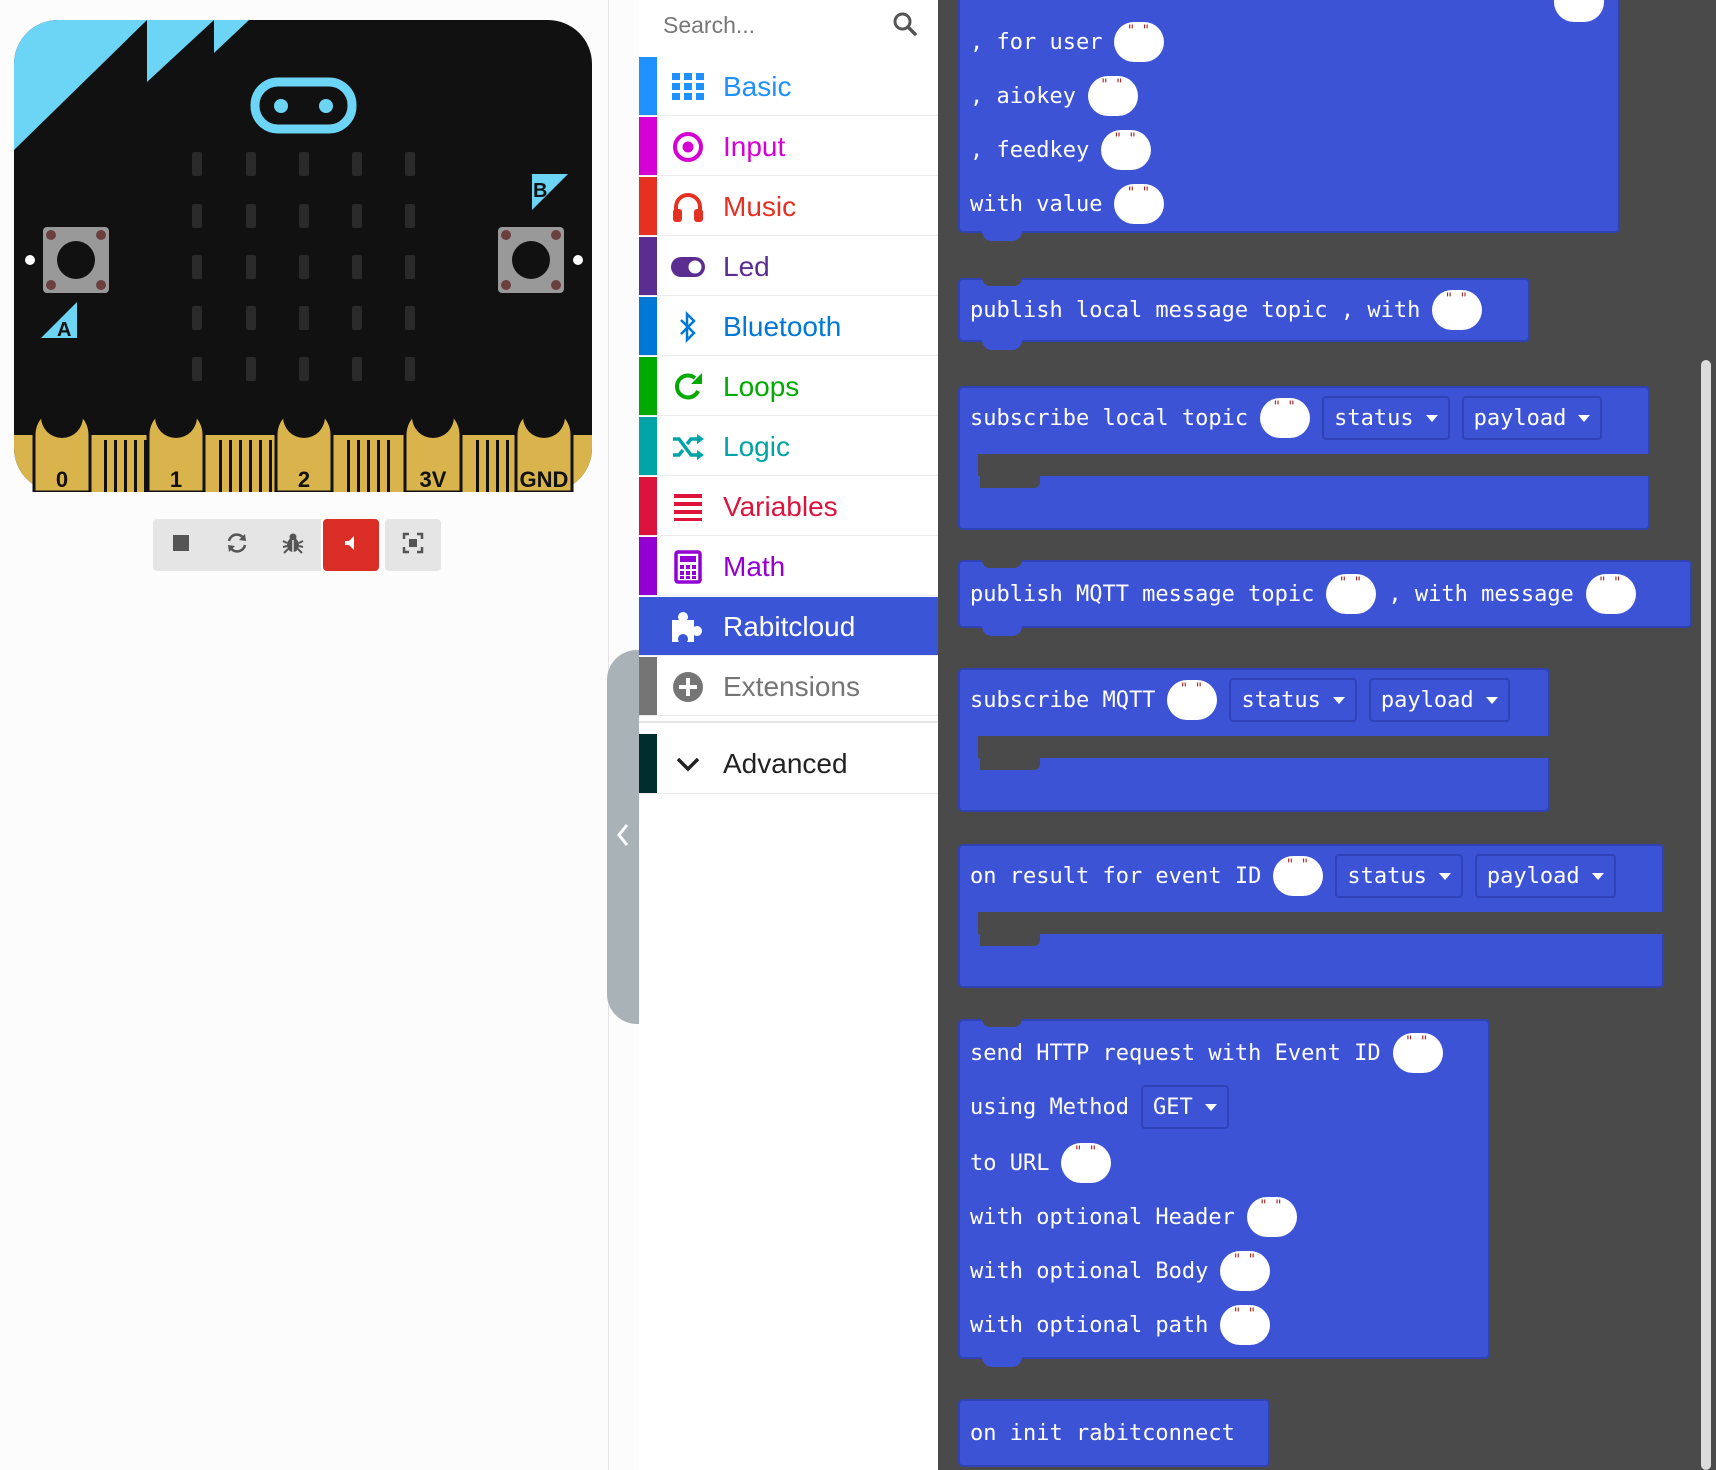 The width and height of the screenshot is (1716, 1470). I want to click on block-text: with optional Header, so click(1102, 1217).